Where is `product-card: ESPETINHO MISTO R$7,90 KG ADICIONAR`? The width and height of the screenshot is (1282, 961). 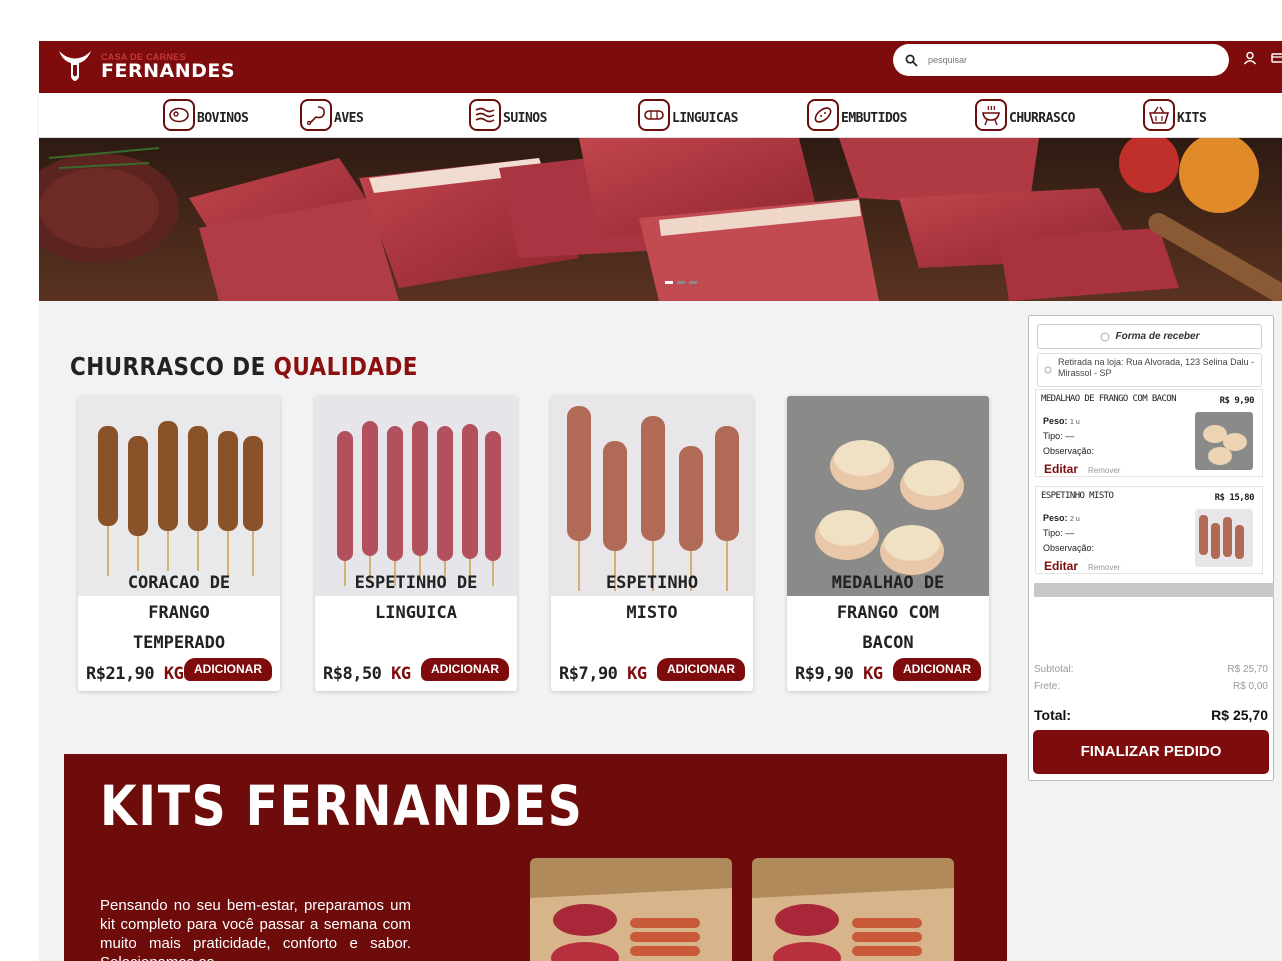 product-card: ESPETINHO MISTO R$7,90 KG ADICIONAR is located at coordinates (652, 543).